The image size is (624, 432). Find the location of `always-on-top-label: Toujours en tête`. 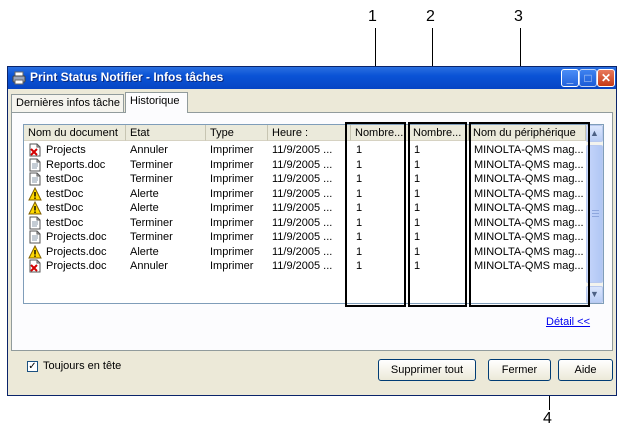

always-on-top-label: Toujours en tête is located at coordinates (82, 366).